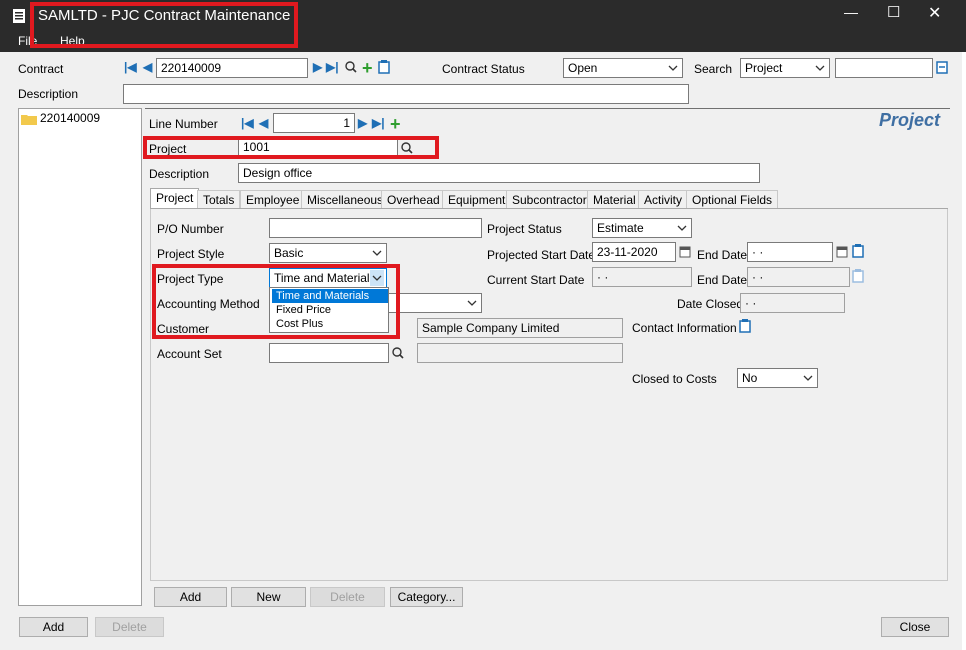 Image resolution: width=966 pixels, height=650 pixels. I want to click on contract-status-select: Open, so click(623, 68).